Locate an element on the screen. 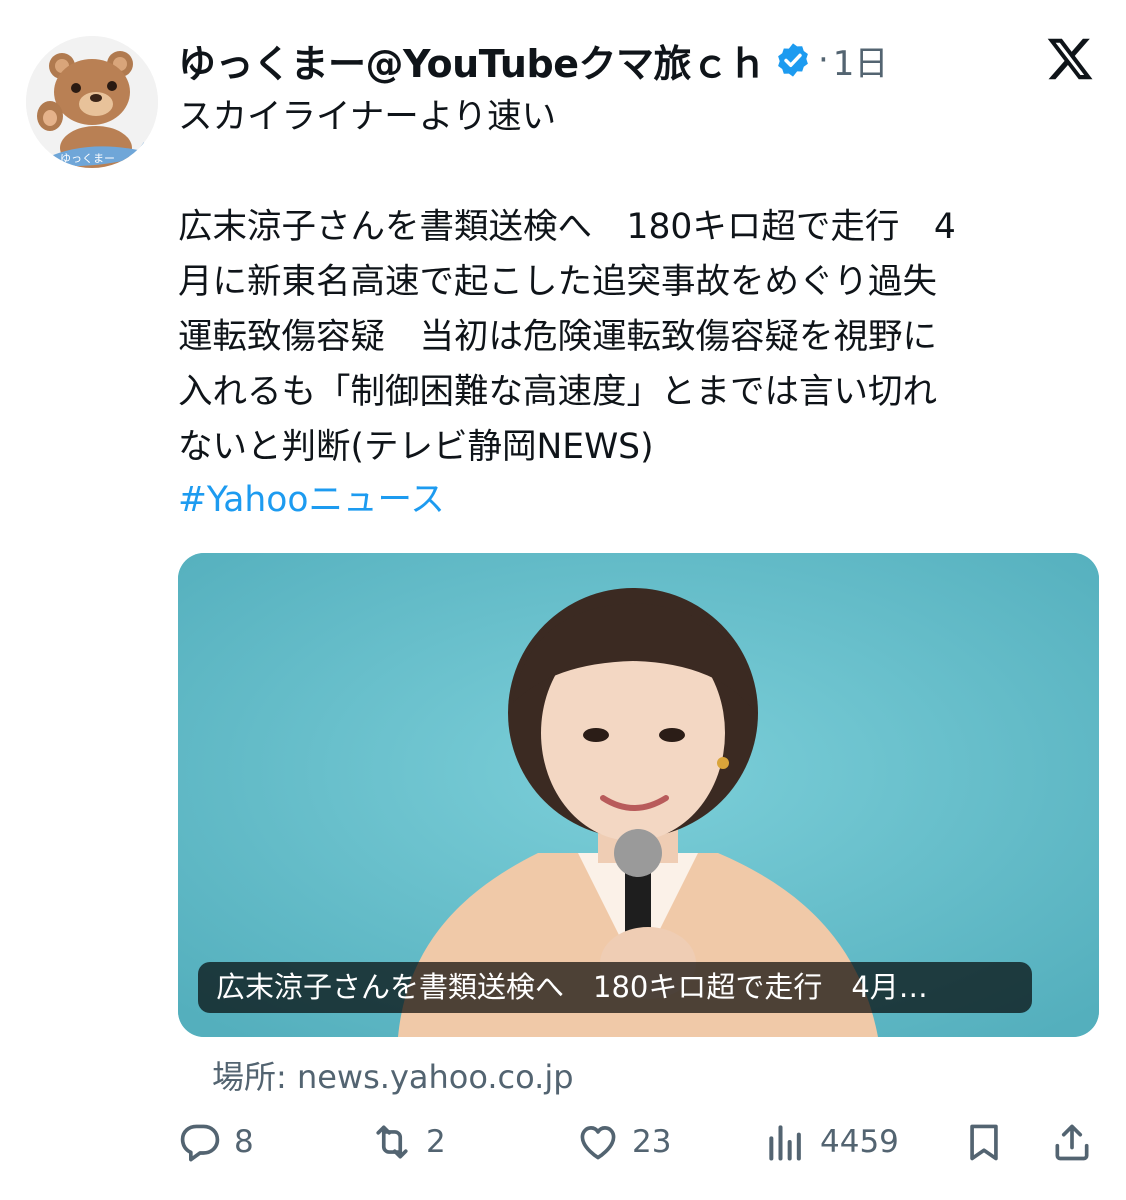 The width and height of the screenshot is (1126, 1200). bear-avatar-image: ゆっくまー is located at coordinates (92, 102).